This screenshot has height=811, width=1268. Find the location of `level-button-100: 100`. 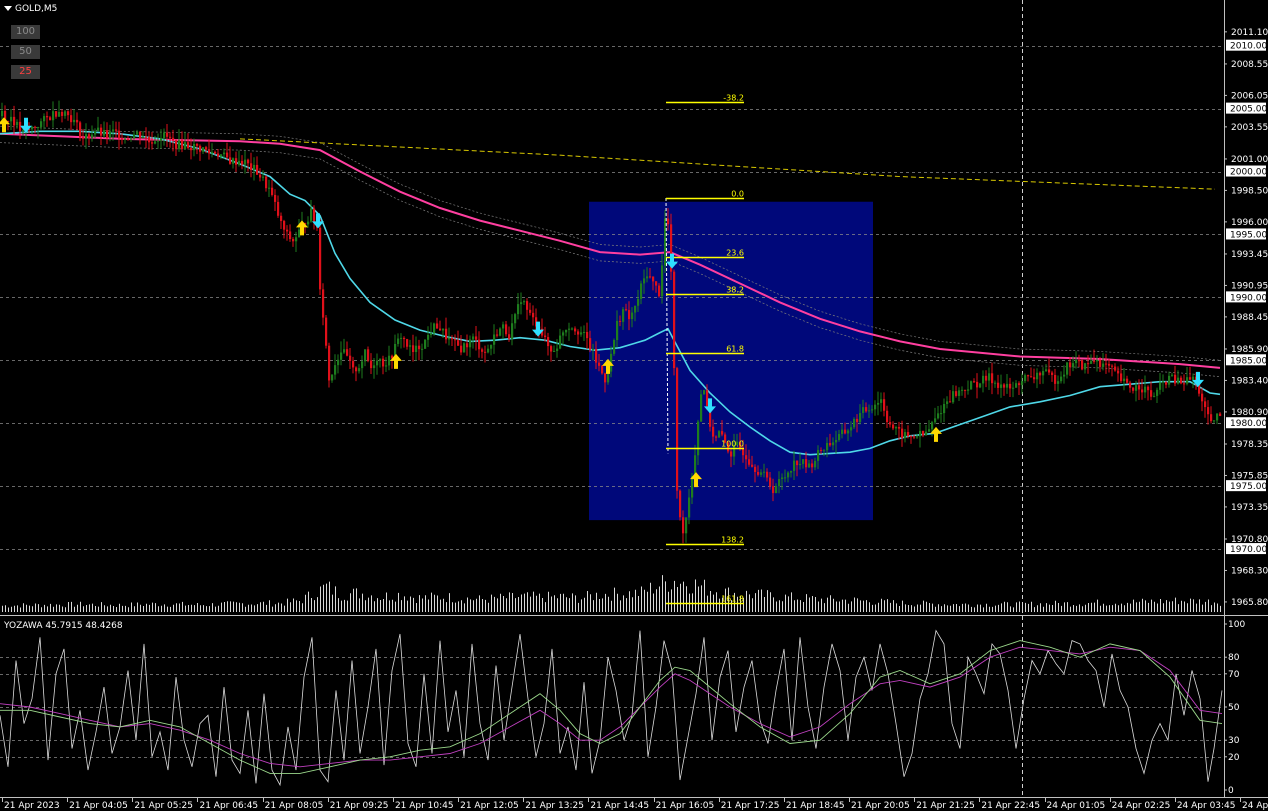

level-button-100: 100 is located at coordinates (25, 32).